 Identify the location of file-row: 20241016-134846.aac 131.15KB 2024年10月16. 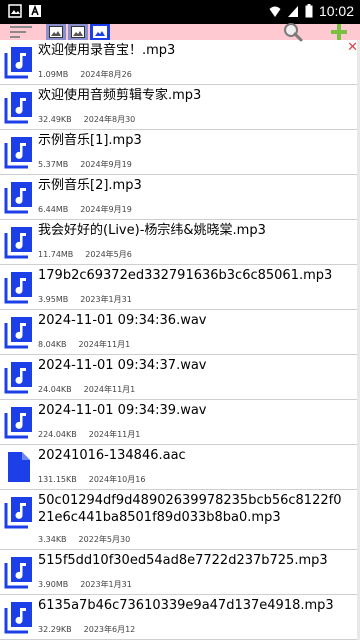
(180, 467).